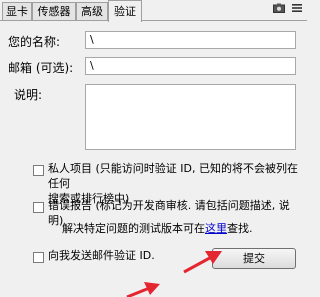  What do you see at coordinates (101, 255) in the screenshot?
I see `send-email-label: 向我发送邮件验证 ID.` at bounding box center [101, 255].